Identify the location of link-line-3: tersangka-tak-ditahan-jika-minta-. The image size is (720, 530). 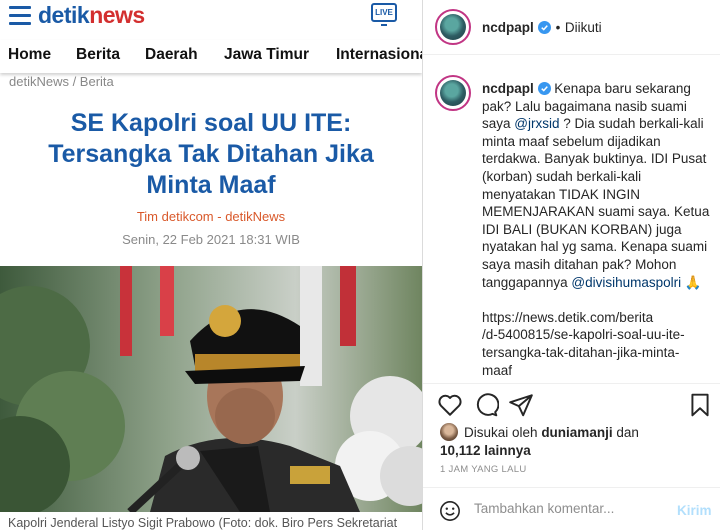
(581, 352).